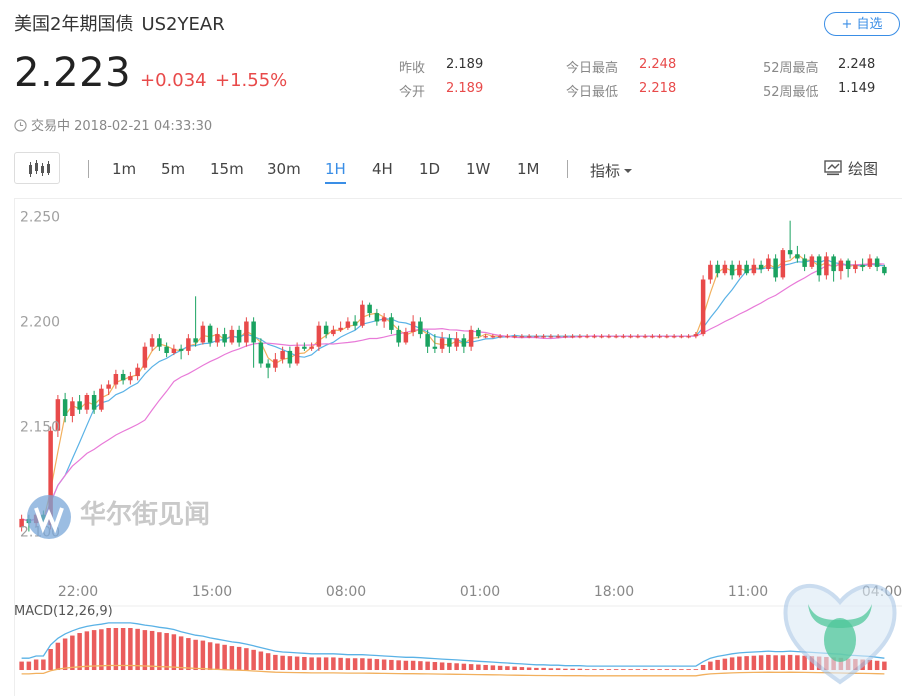 This screenshot has width=914, height=696. What do you see at coordinates (124, 169) in the screenshot?
I see `period-1m: 1m` at bounding box center [124, 169].